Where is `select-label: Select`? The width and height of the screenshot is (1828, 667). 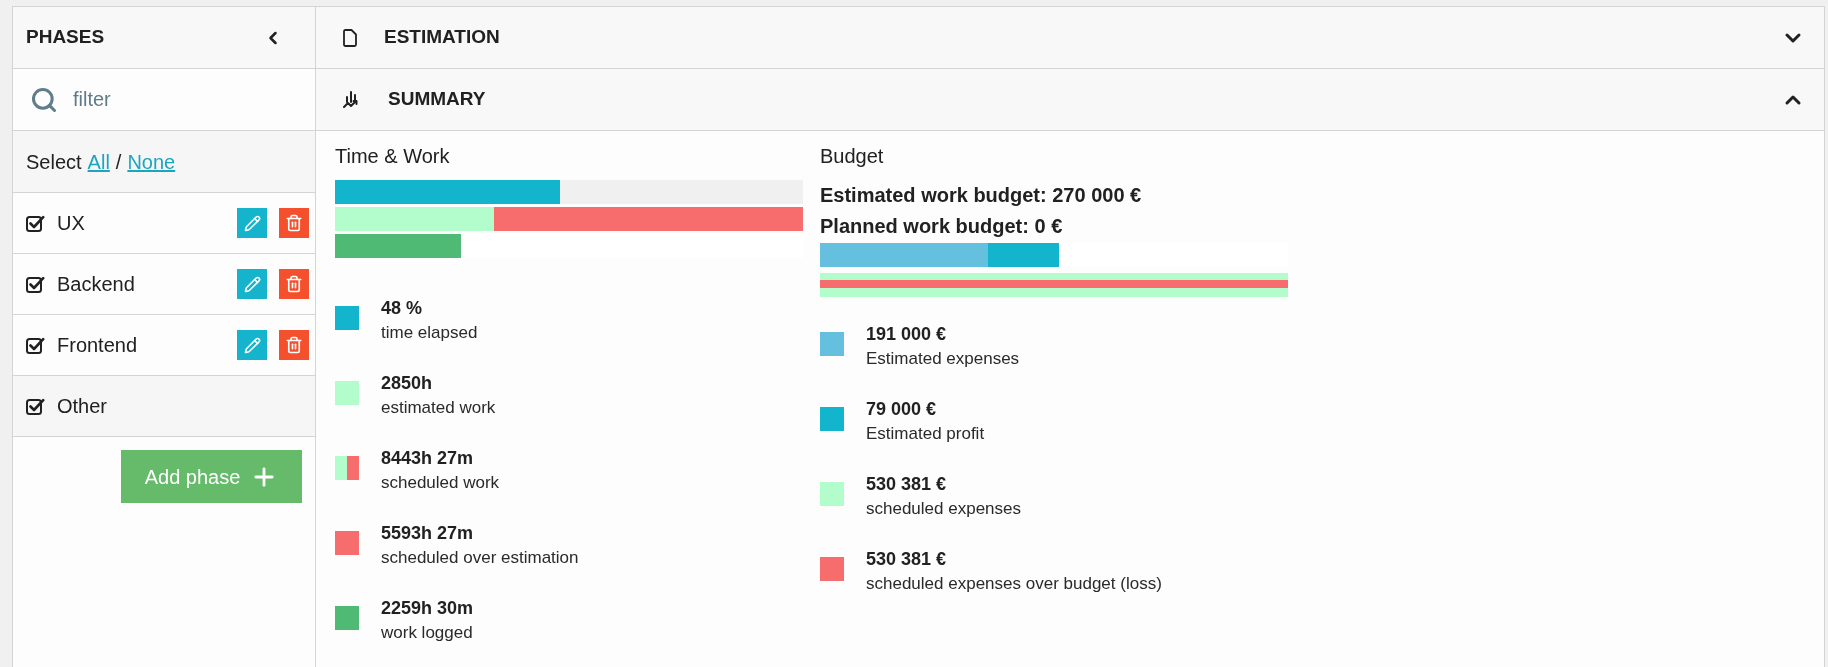
select-label: Select is located at coordinates (54, 162).